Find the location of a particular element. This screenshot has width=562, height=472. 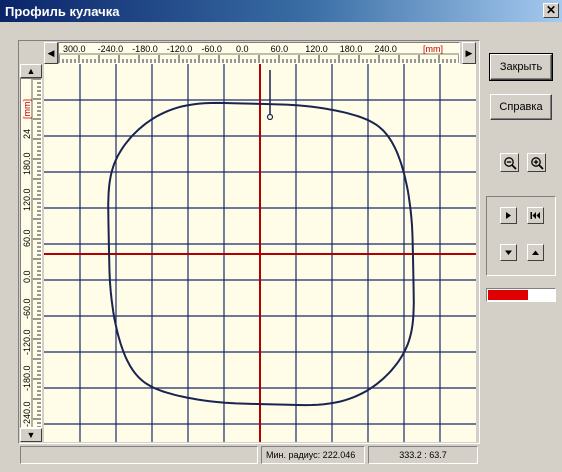

arrow-right-icon: ▶ is located at coordinates (469, 52).